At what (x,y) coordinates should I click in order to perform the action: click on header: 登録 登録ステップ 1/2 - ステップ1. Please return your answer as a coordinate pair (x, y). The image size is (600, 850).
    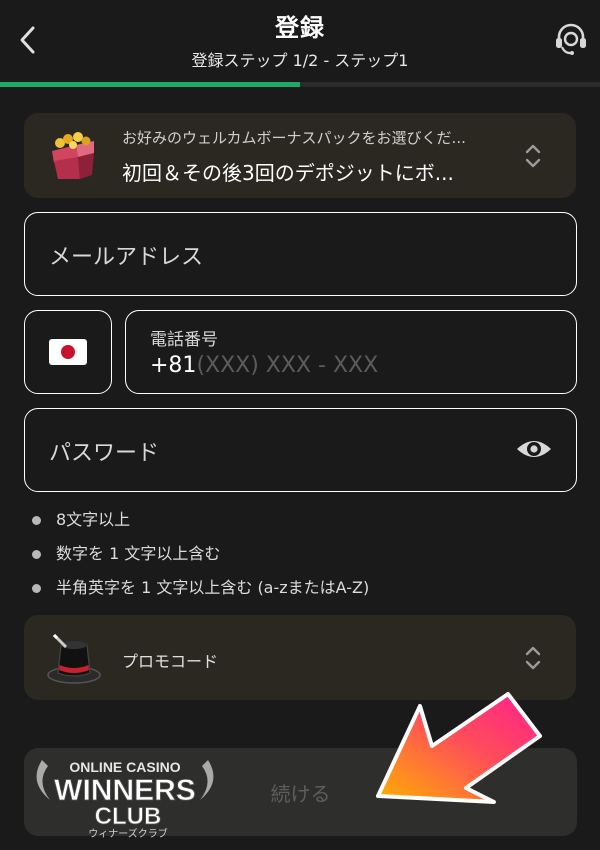
    Looking at the image, I should click on (300, 41).